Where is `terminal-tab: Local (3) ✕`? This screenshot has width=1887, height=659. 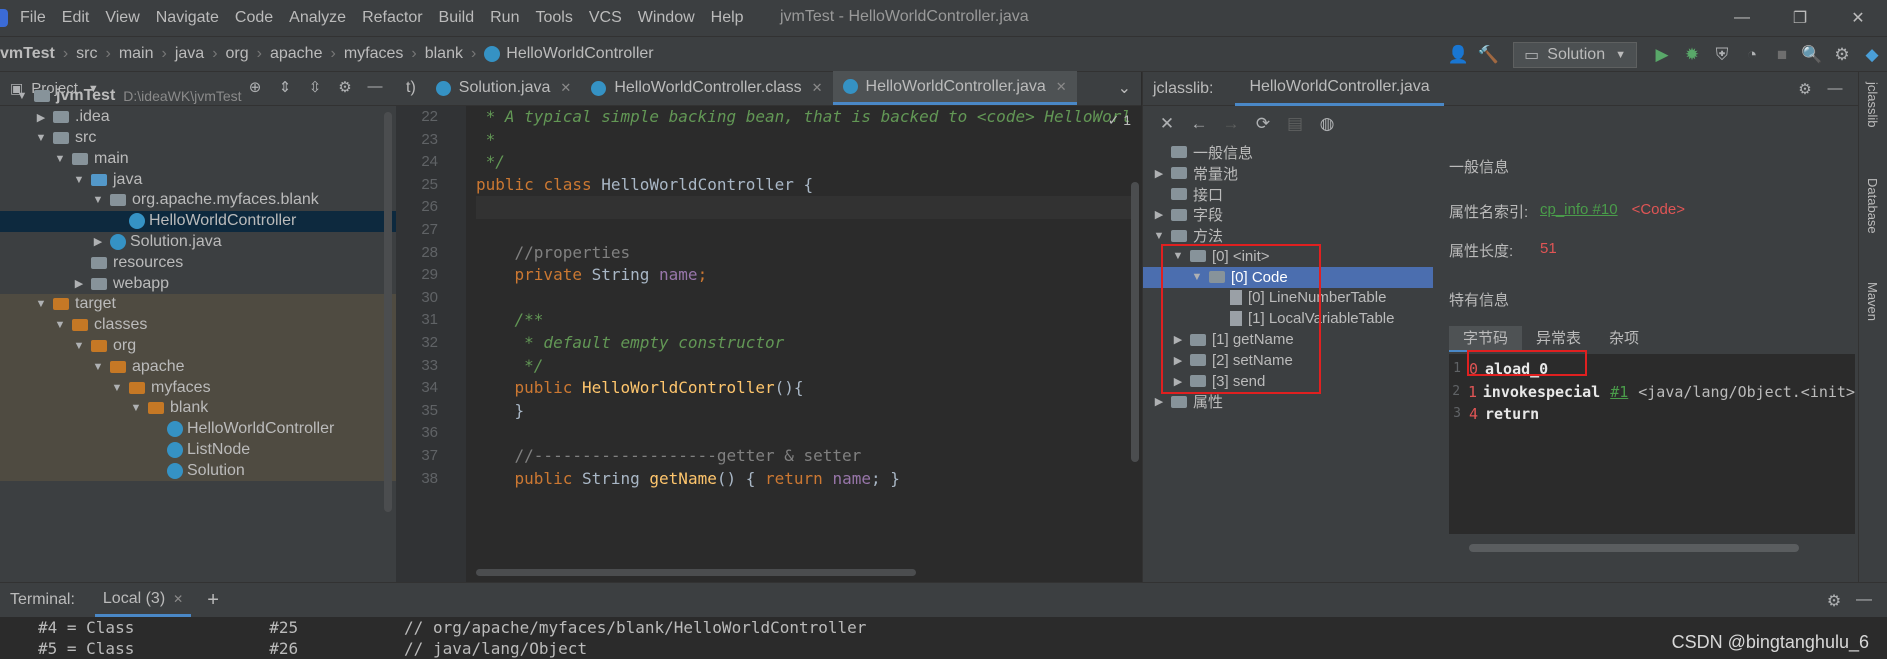
terminal-tab: Local (3) ✕ is located at coordinates (143, 600).